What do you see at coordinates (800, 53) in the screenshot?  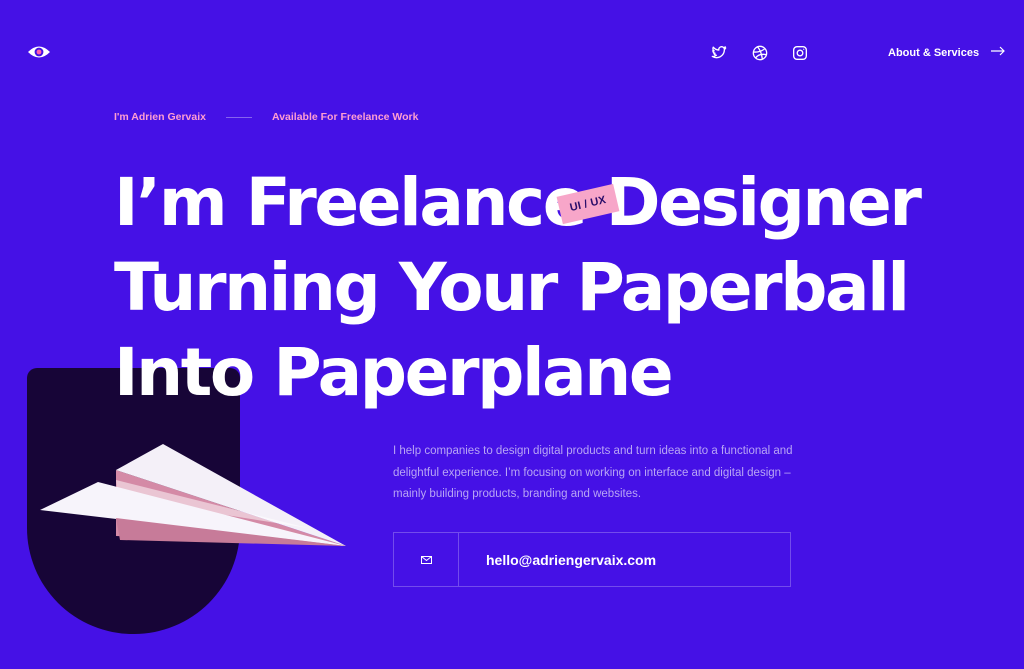 I see `instagram-icon` at bounding box center [800, 53].